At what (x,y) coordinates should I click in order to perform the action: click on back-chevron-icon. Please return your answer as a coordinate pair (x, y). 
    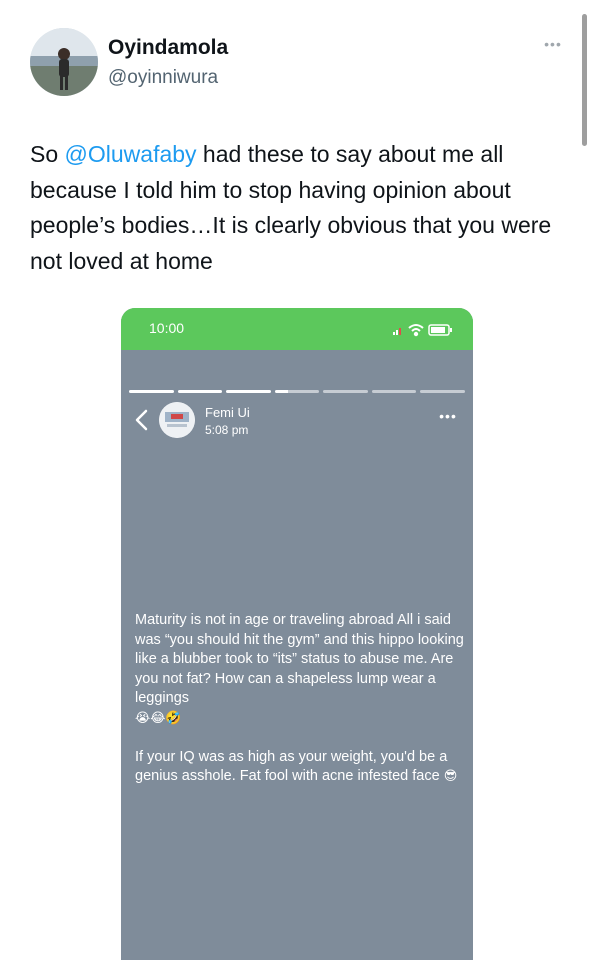
    Looking at the image, I should click on (142, 420).